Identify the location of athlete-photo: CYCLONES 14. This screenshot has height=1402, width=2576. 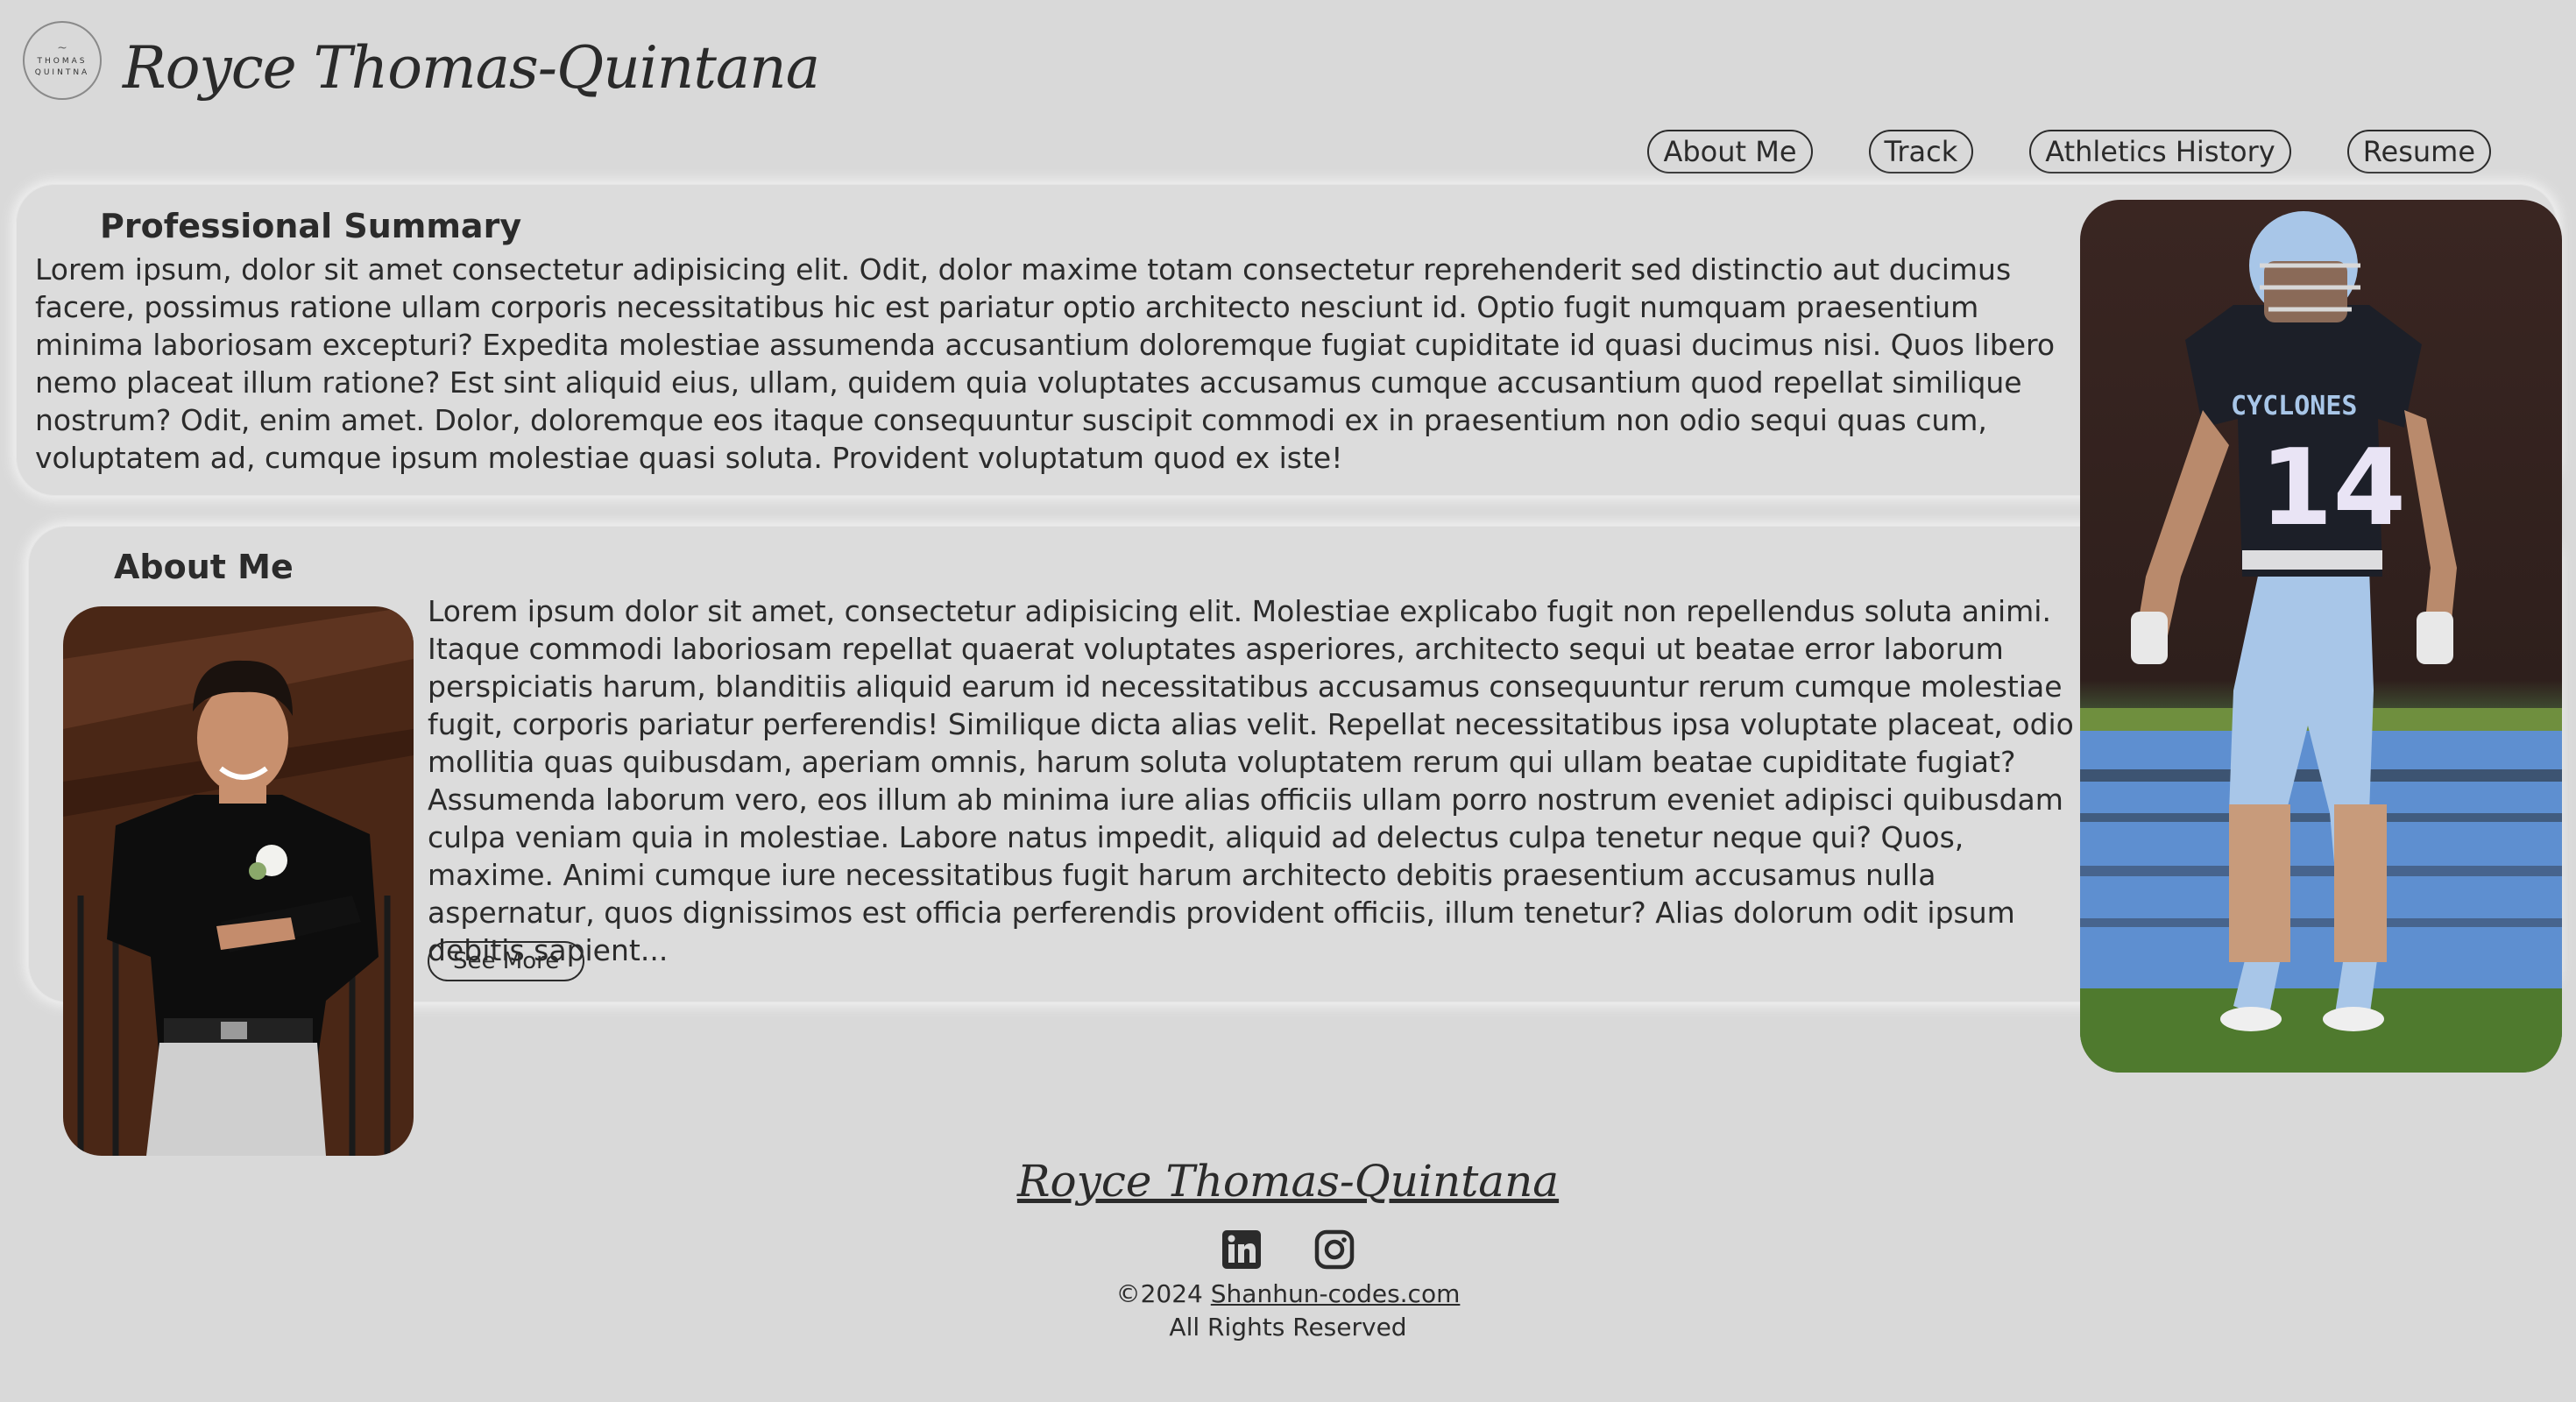
(2321, 636).